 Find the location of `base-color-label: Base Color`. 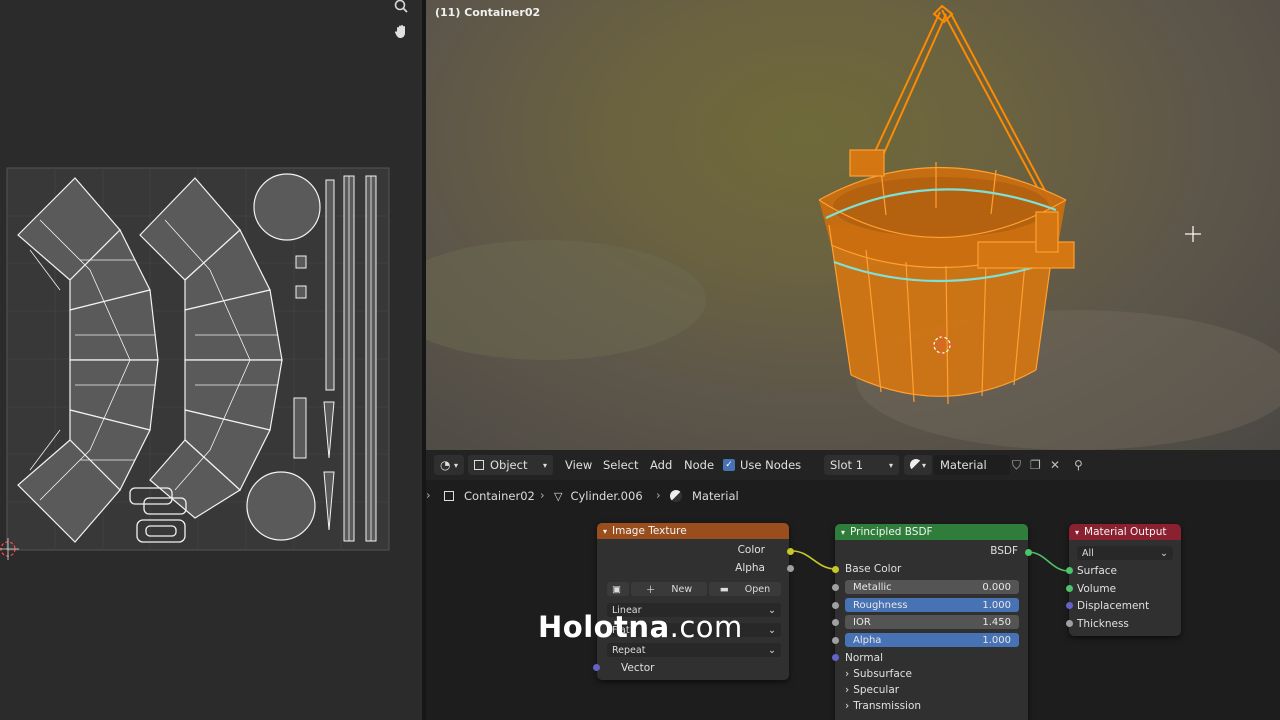

base-color-label: Base Color is located at coordinates (873, 569).